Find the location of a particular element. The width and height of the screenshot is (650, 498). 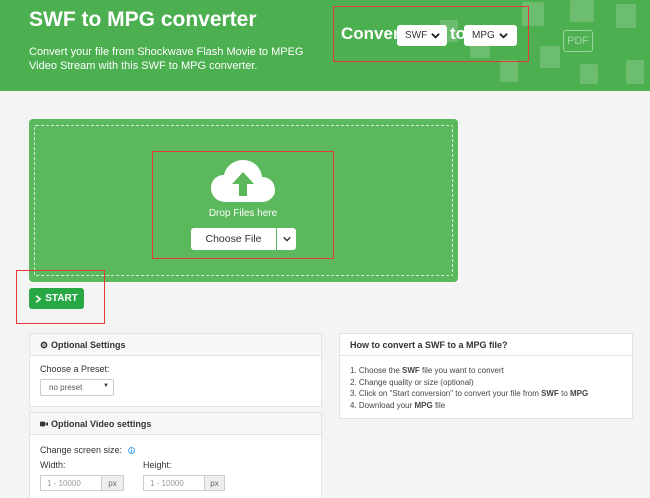

gear-icon is located at coordinates (44, 344).